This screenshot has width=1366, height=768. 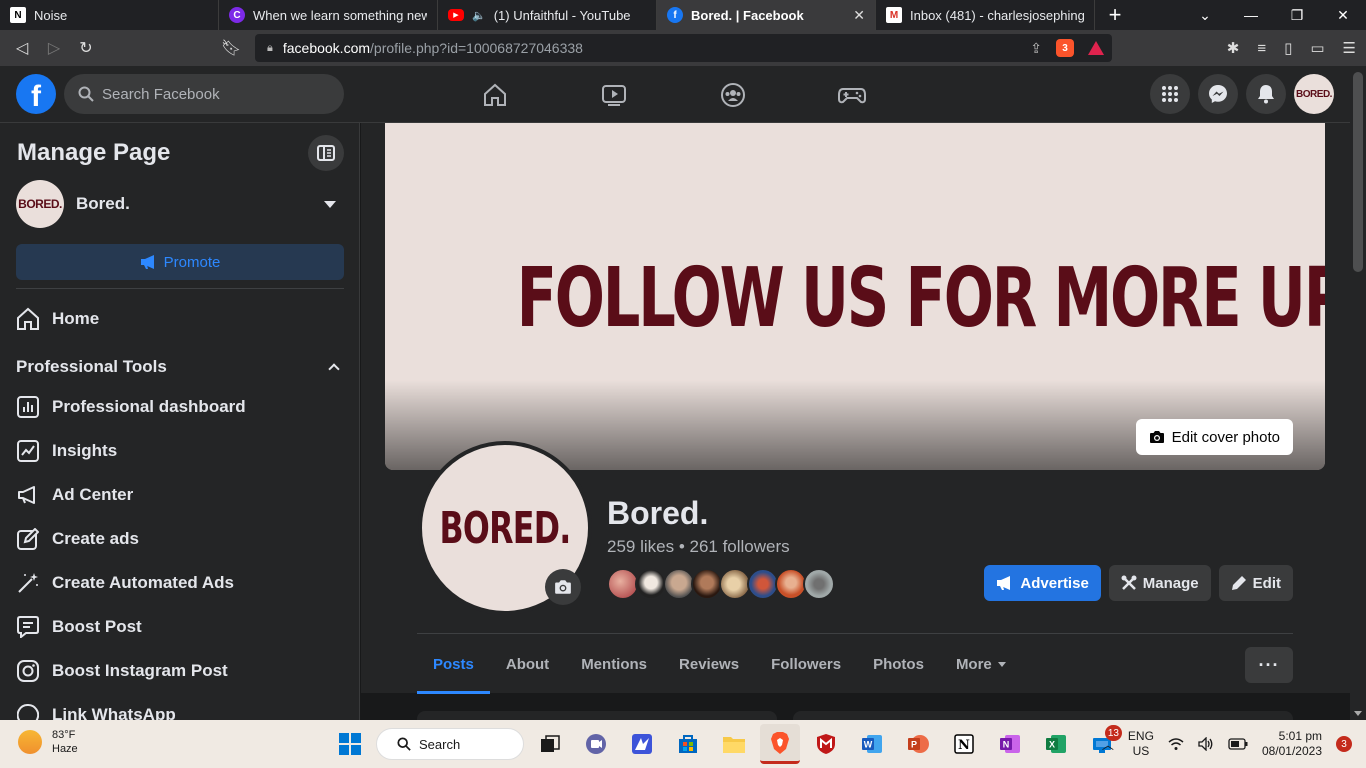 What do you see at coordinates (721, 584) in the screenshot?
I see `follower-avatars` at bounding box center [721, 584].